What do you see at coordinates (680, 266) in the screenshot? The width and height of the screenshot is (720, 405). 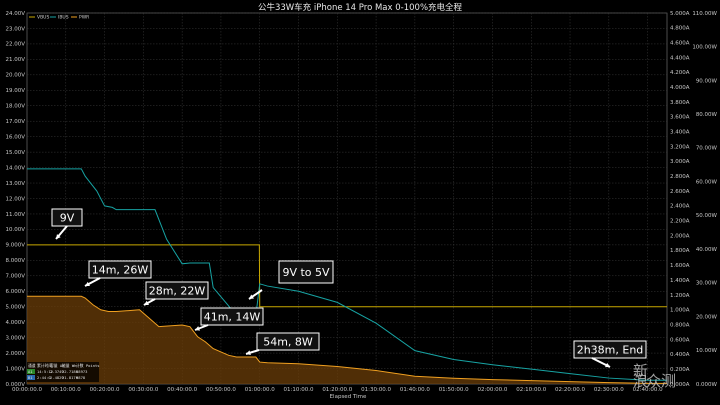 I see `y-right-current-tick-label: 1.600A` at bounding box center [680, 266].